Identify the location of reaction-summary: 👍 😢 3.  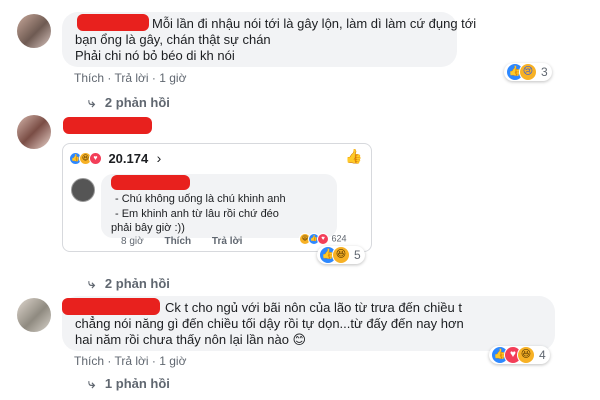
(528, 72).